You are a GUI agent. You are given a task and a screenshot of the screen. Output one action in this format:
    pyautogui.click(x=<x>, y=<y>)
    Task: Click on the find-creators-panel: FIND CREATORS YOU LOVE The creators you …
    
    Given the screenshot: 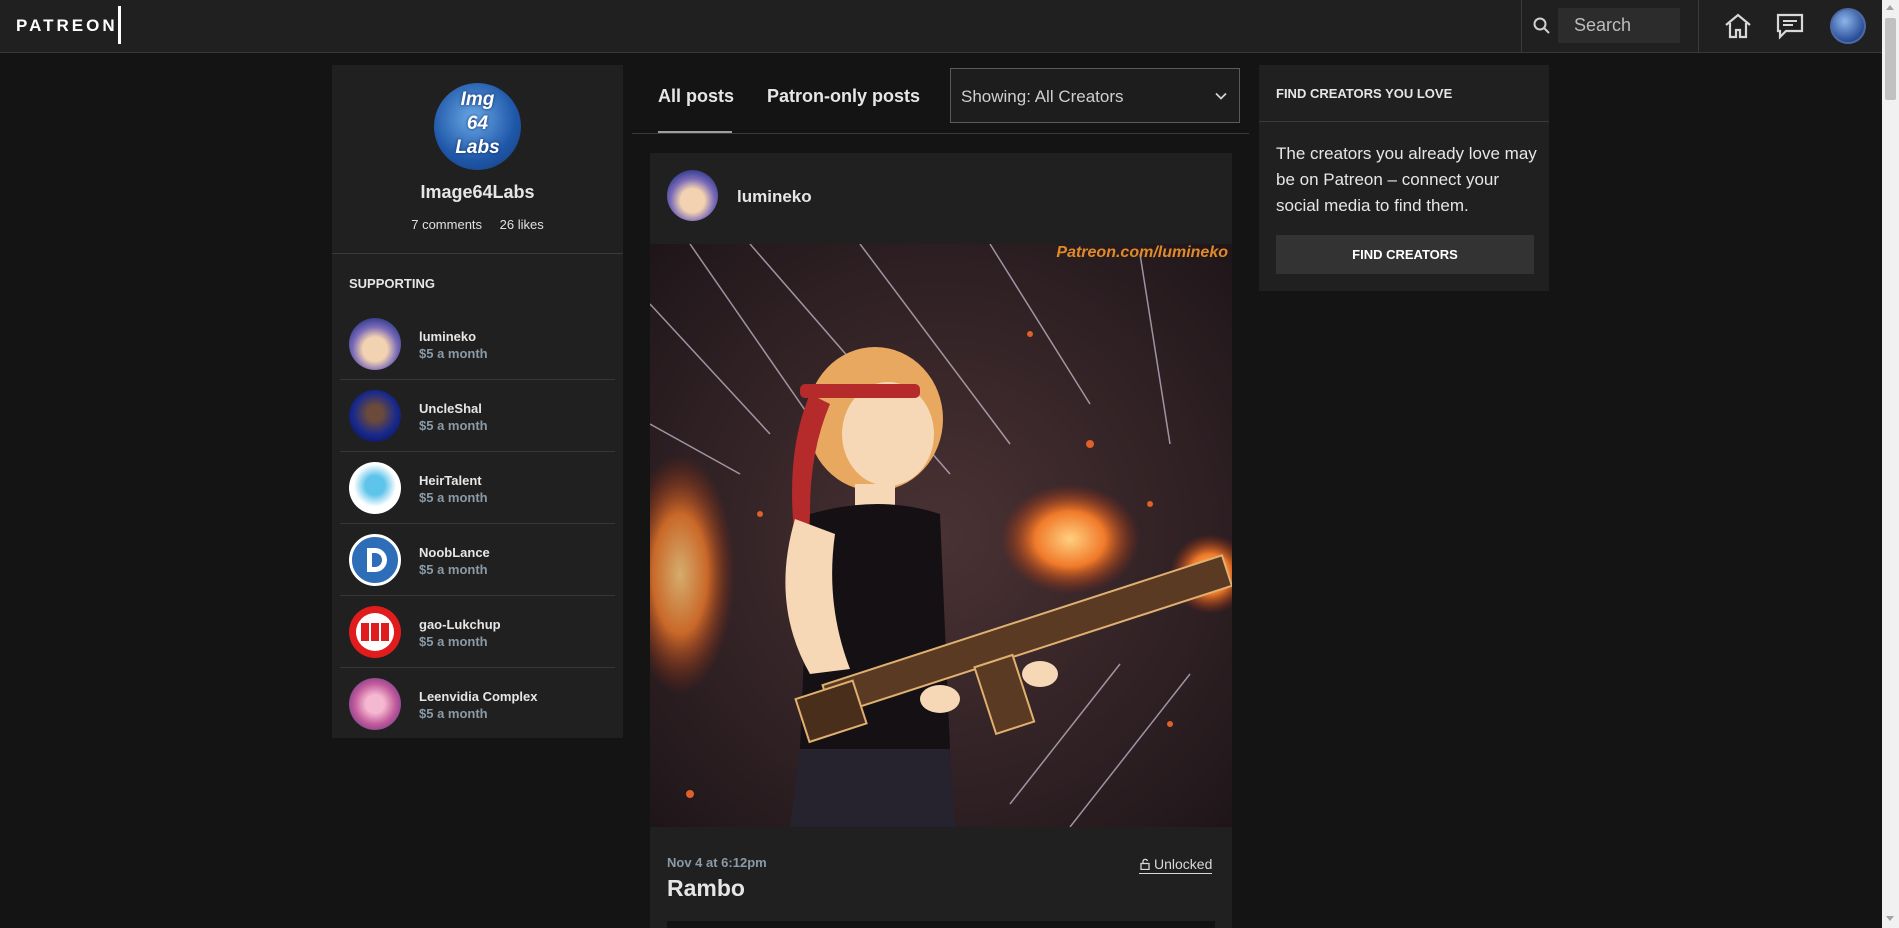 What is the action you would take?
    pyautogui.click(x=1404, y=178)
    